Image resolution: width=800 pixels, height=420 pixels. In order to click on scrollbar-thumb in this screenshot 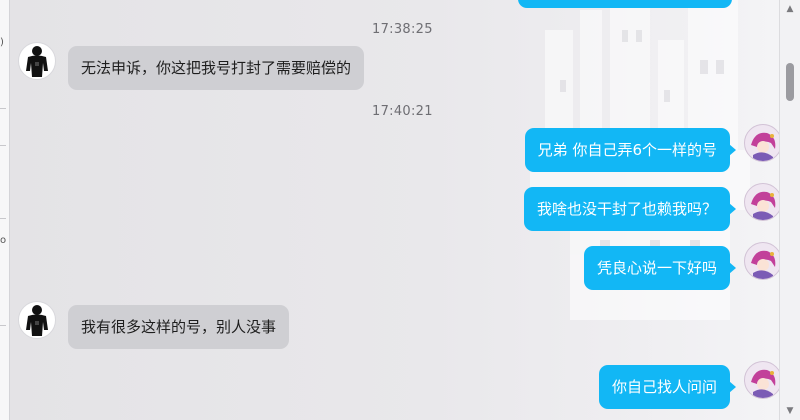, I will do `click(790, 82)`.